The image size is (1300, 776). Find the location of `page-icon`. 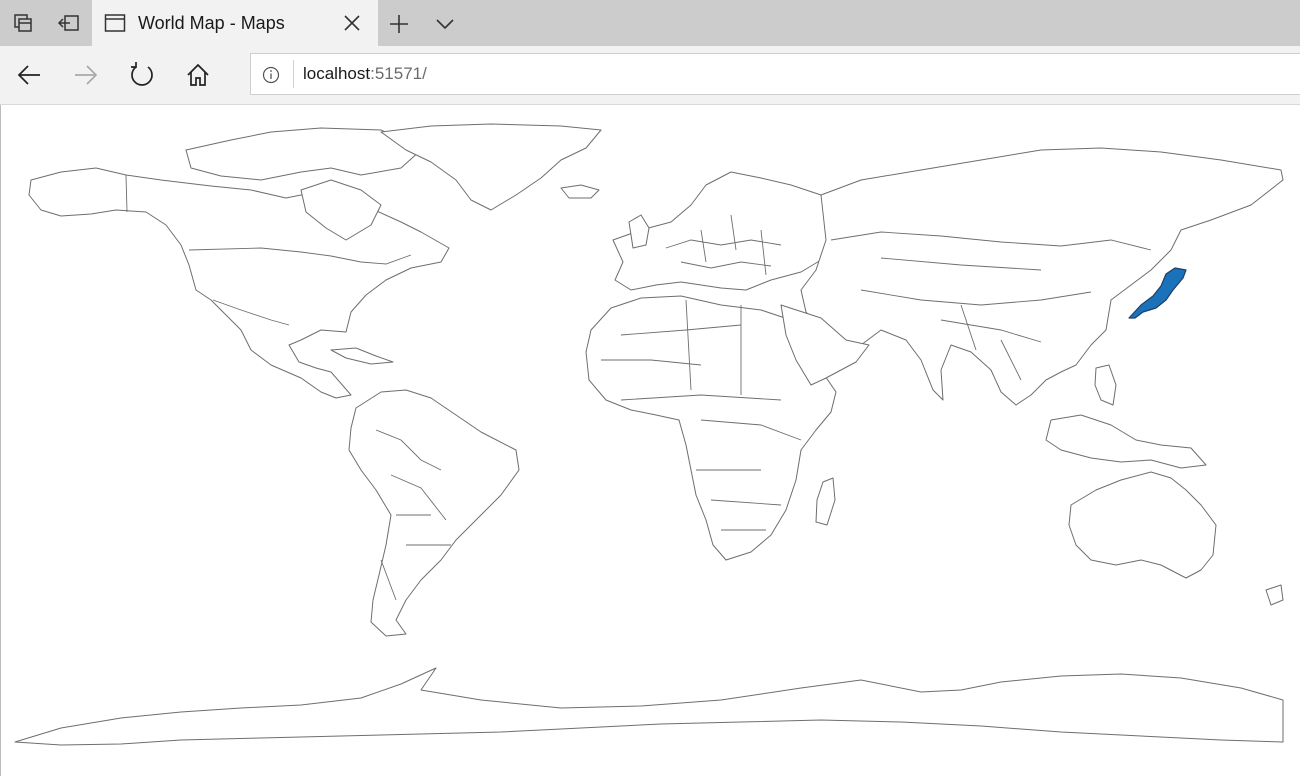

page-icon is located at coordinates (115, 23).